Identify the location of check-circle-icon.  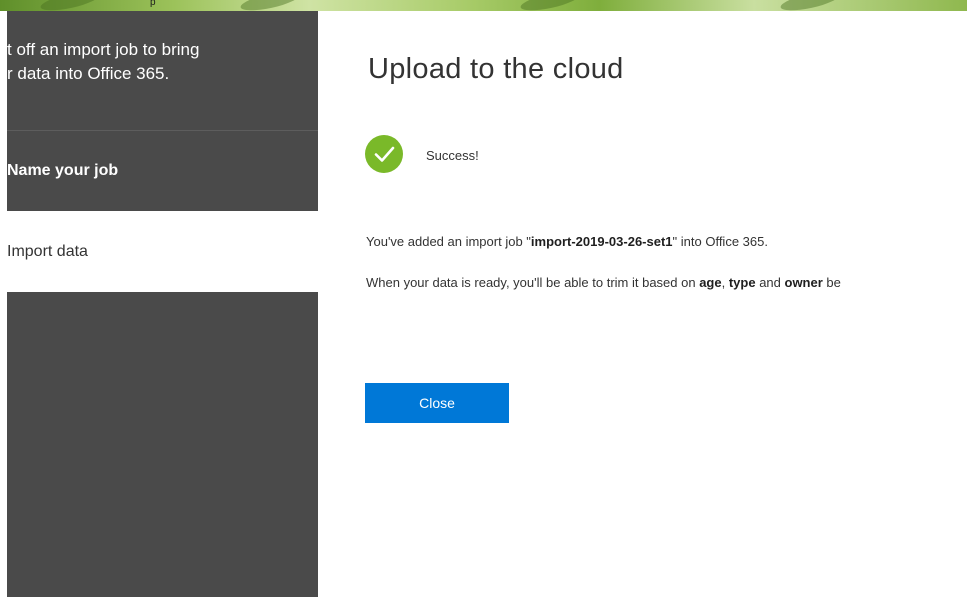
(384, 154).